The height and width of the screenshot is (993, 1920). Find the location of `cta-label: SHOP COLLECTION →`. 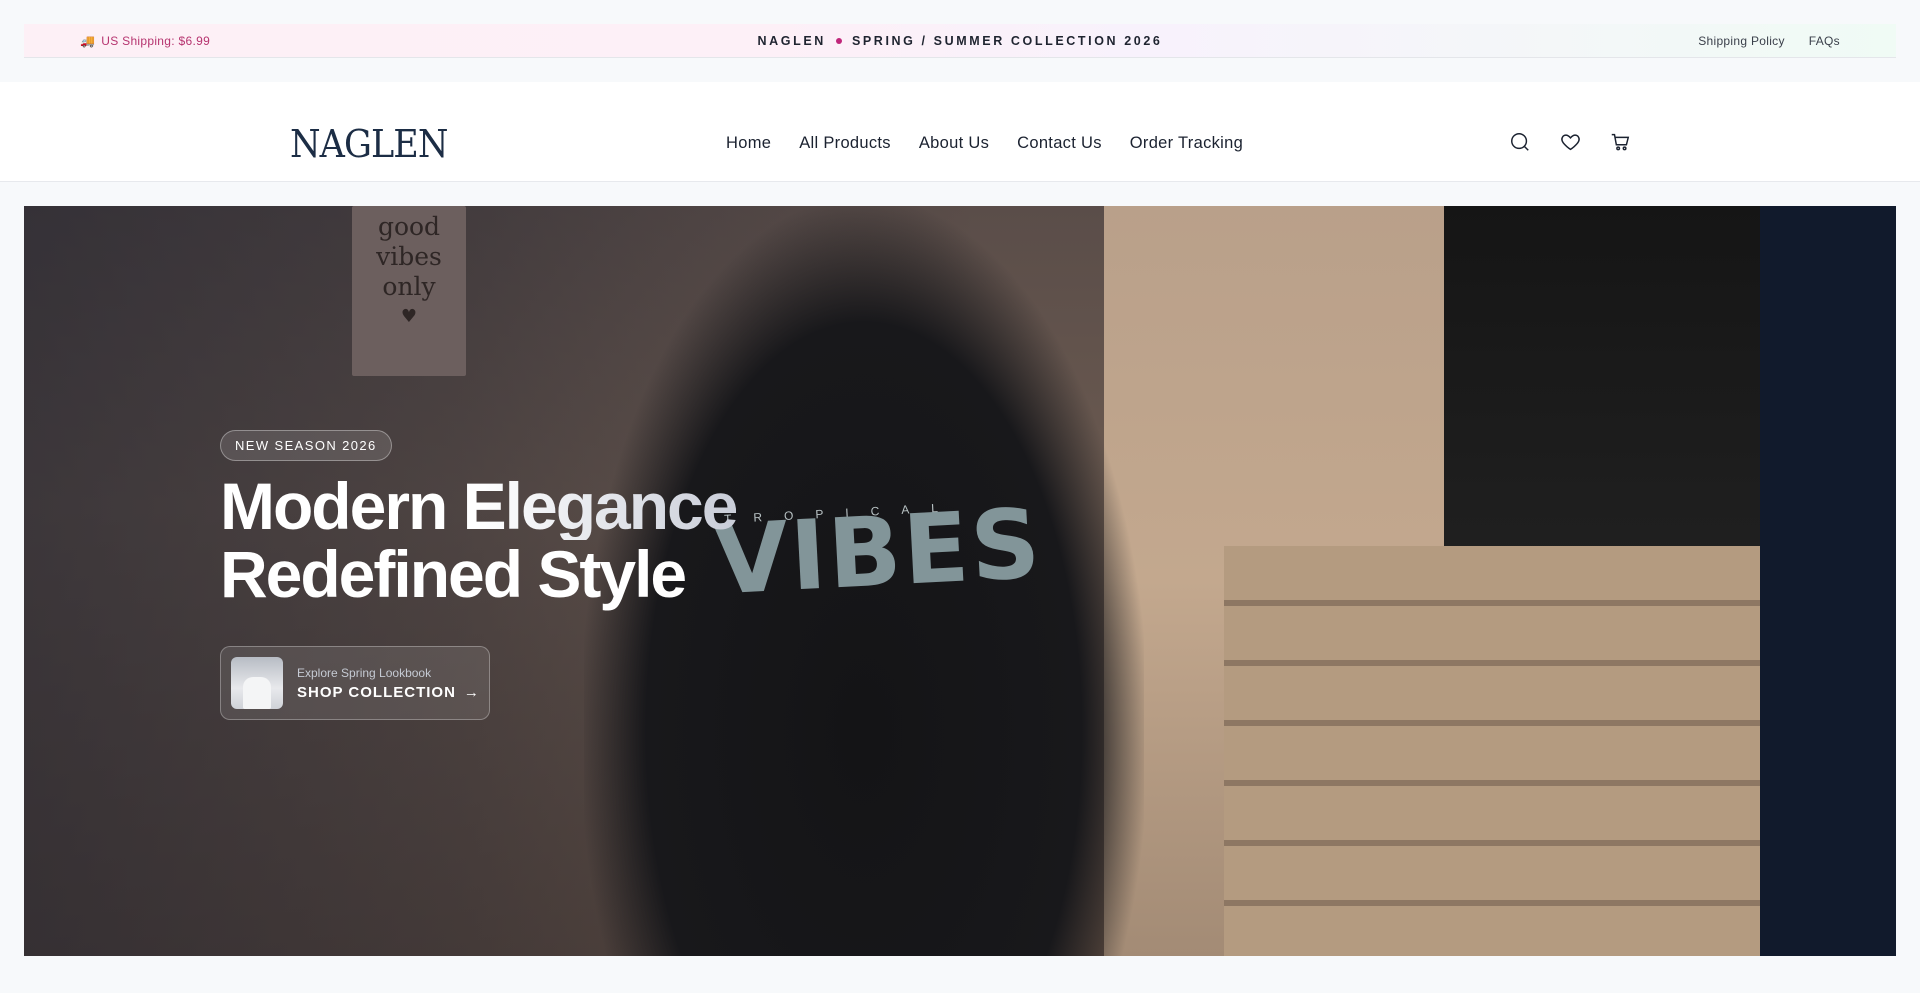

cta-label: SHOP COLLECTION → is located at coordinates (388, 692).